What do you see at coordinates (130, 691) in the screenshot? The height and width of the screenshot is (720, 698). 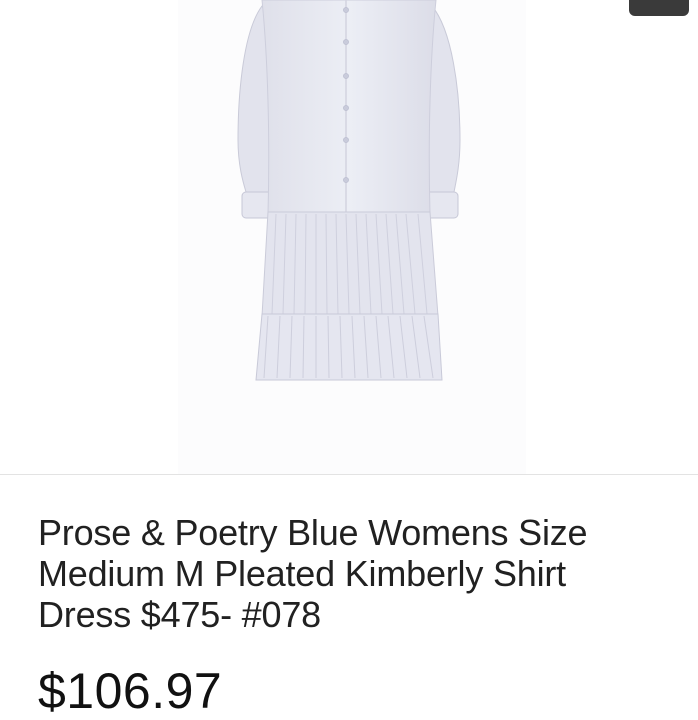 I see `product-price: $106.97` at bounding box center [130, 691].